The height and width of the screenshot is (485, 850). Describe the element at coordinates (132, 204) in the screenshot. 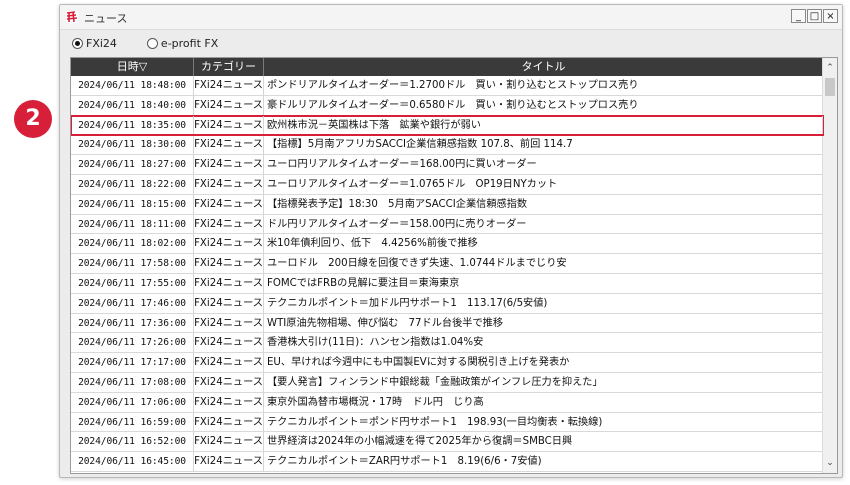

I see `date-cell: 2024/06/11 18:15:00` at that location.